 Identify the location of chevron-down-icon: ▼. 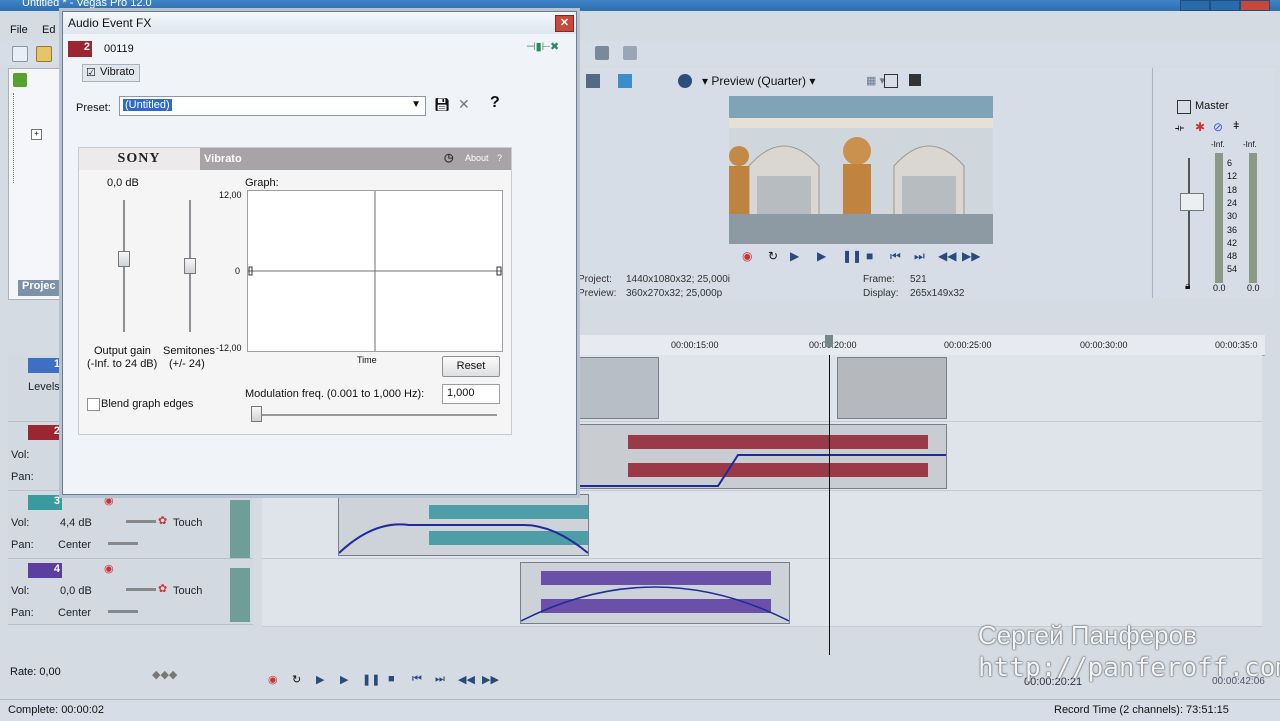
(416, 104).